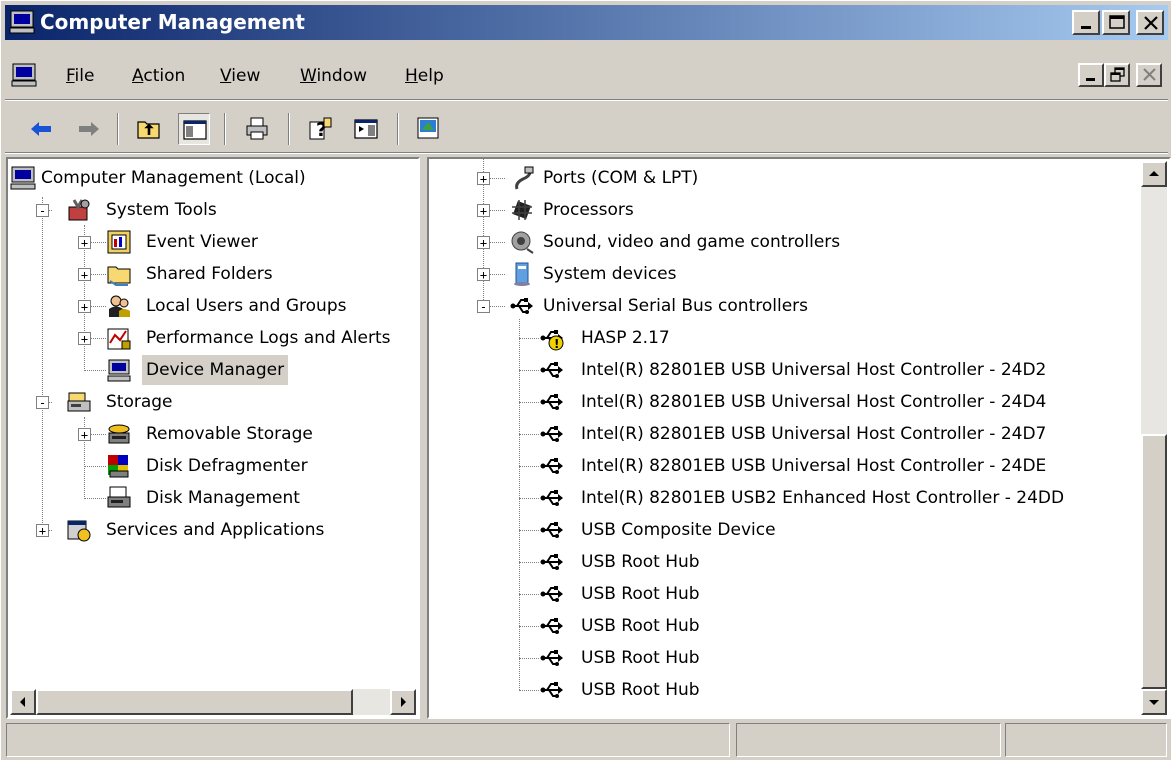 This screenshot has width=1171, height=760. Describe the element at coordinates (41, 129) in the screenshot. I see `back-button` at that location.